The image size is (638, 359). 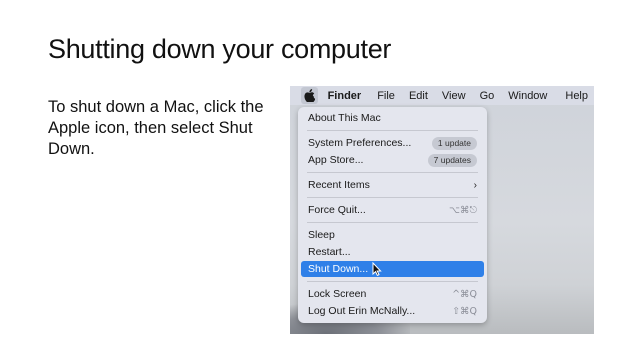 I want to click on menu-go: Go, so click(x=487, y=96).